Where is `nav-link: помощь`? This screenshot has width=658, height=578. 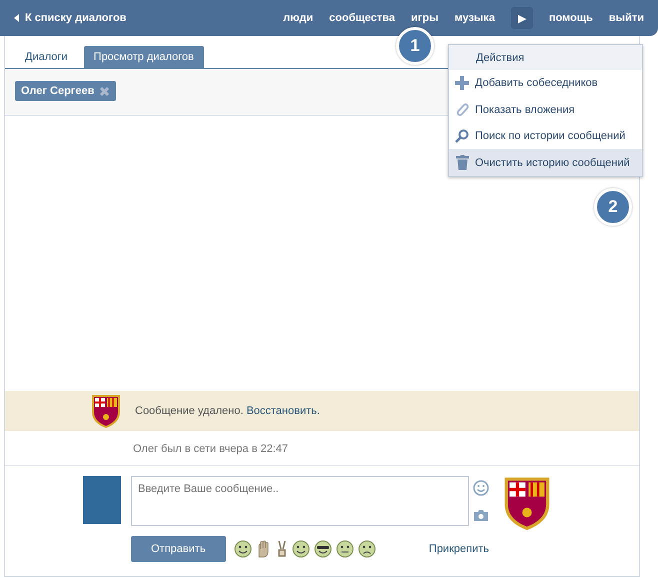
nav-link: помощь is located at coordinates (570, 18).